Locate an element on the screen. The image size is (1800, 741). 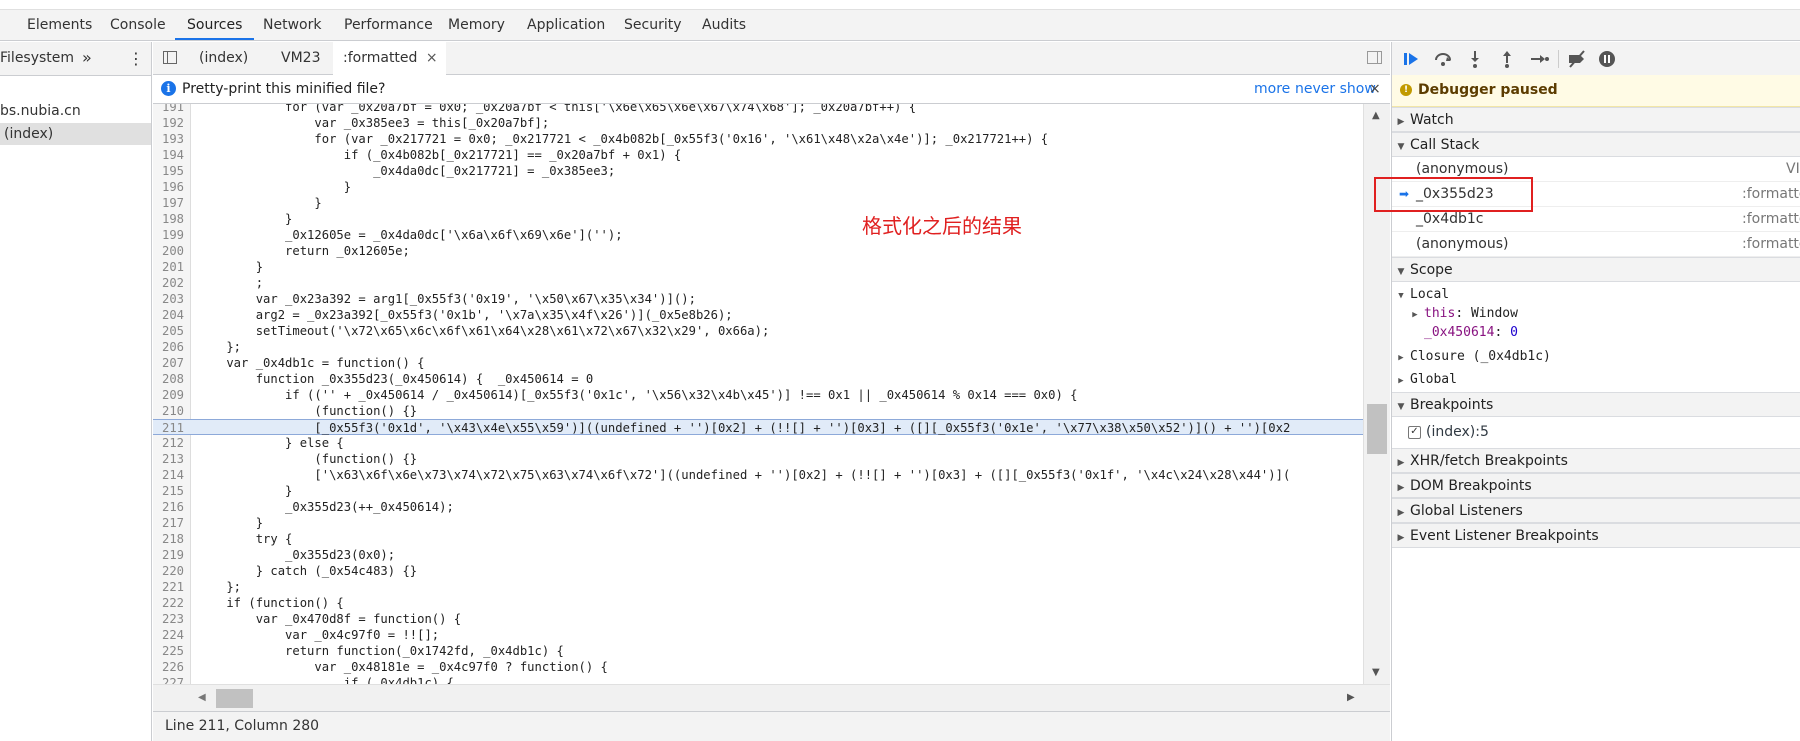
tab-elements: Elements is located at coordinates (59, 25).